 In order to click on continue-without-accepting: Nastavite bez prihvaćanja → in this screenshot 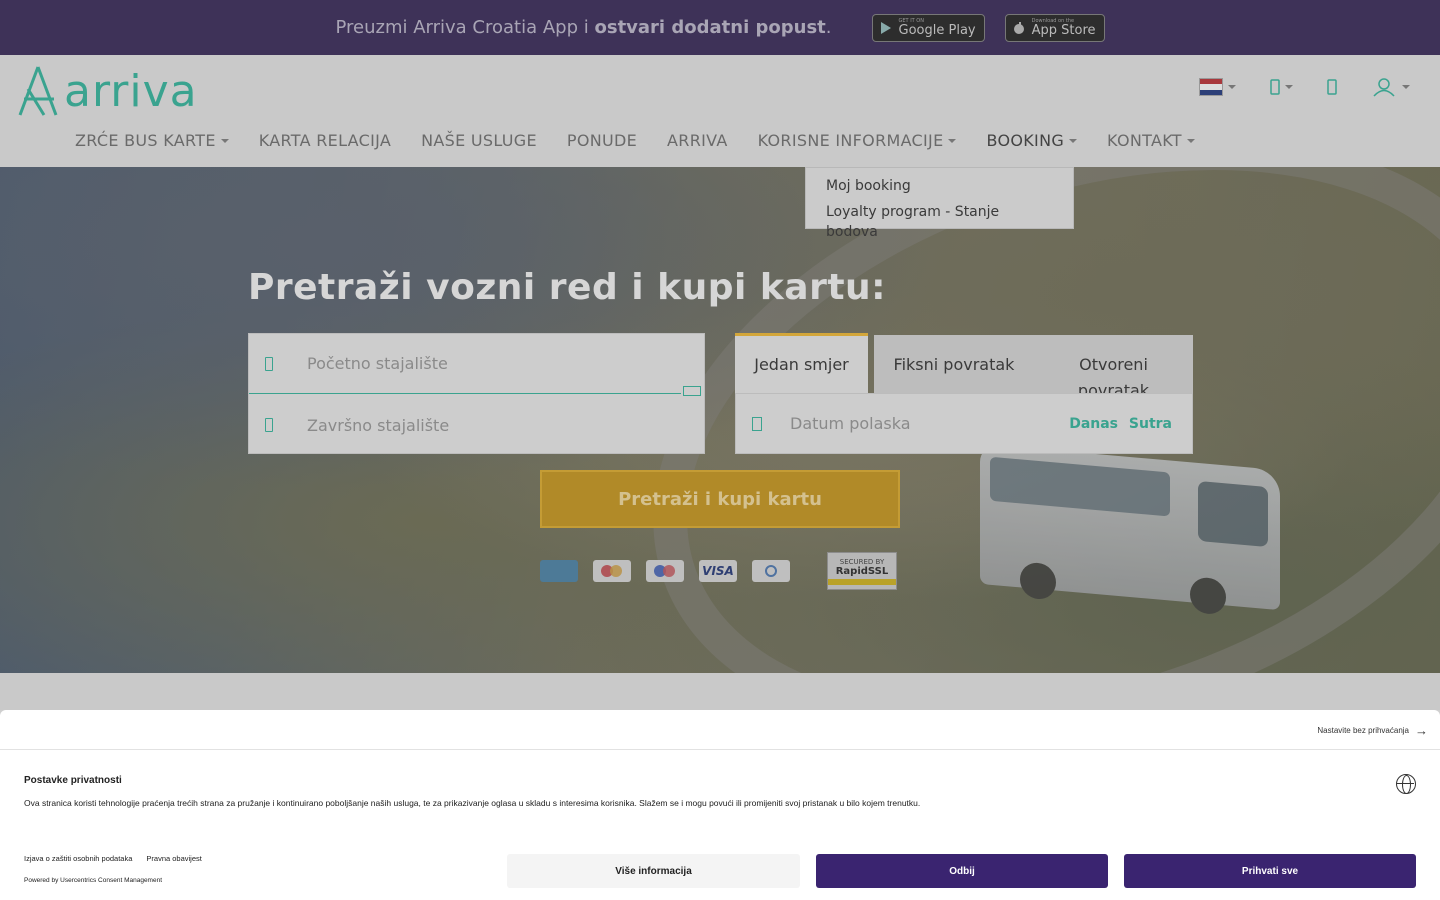, I will do `click(1372, 730)`.